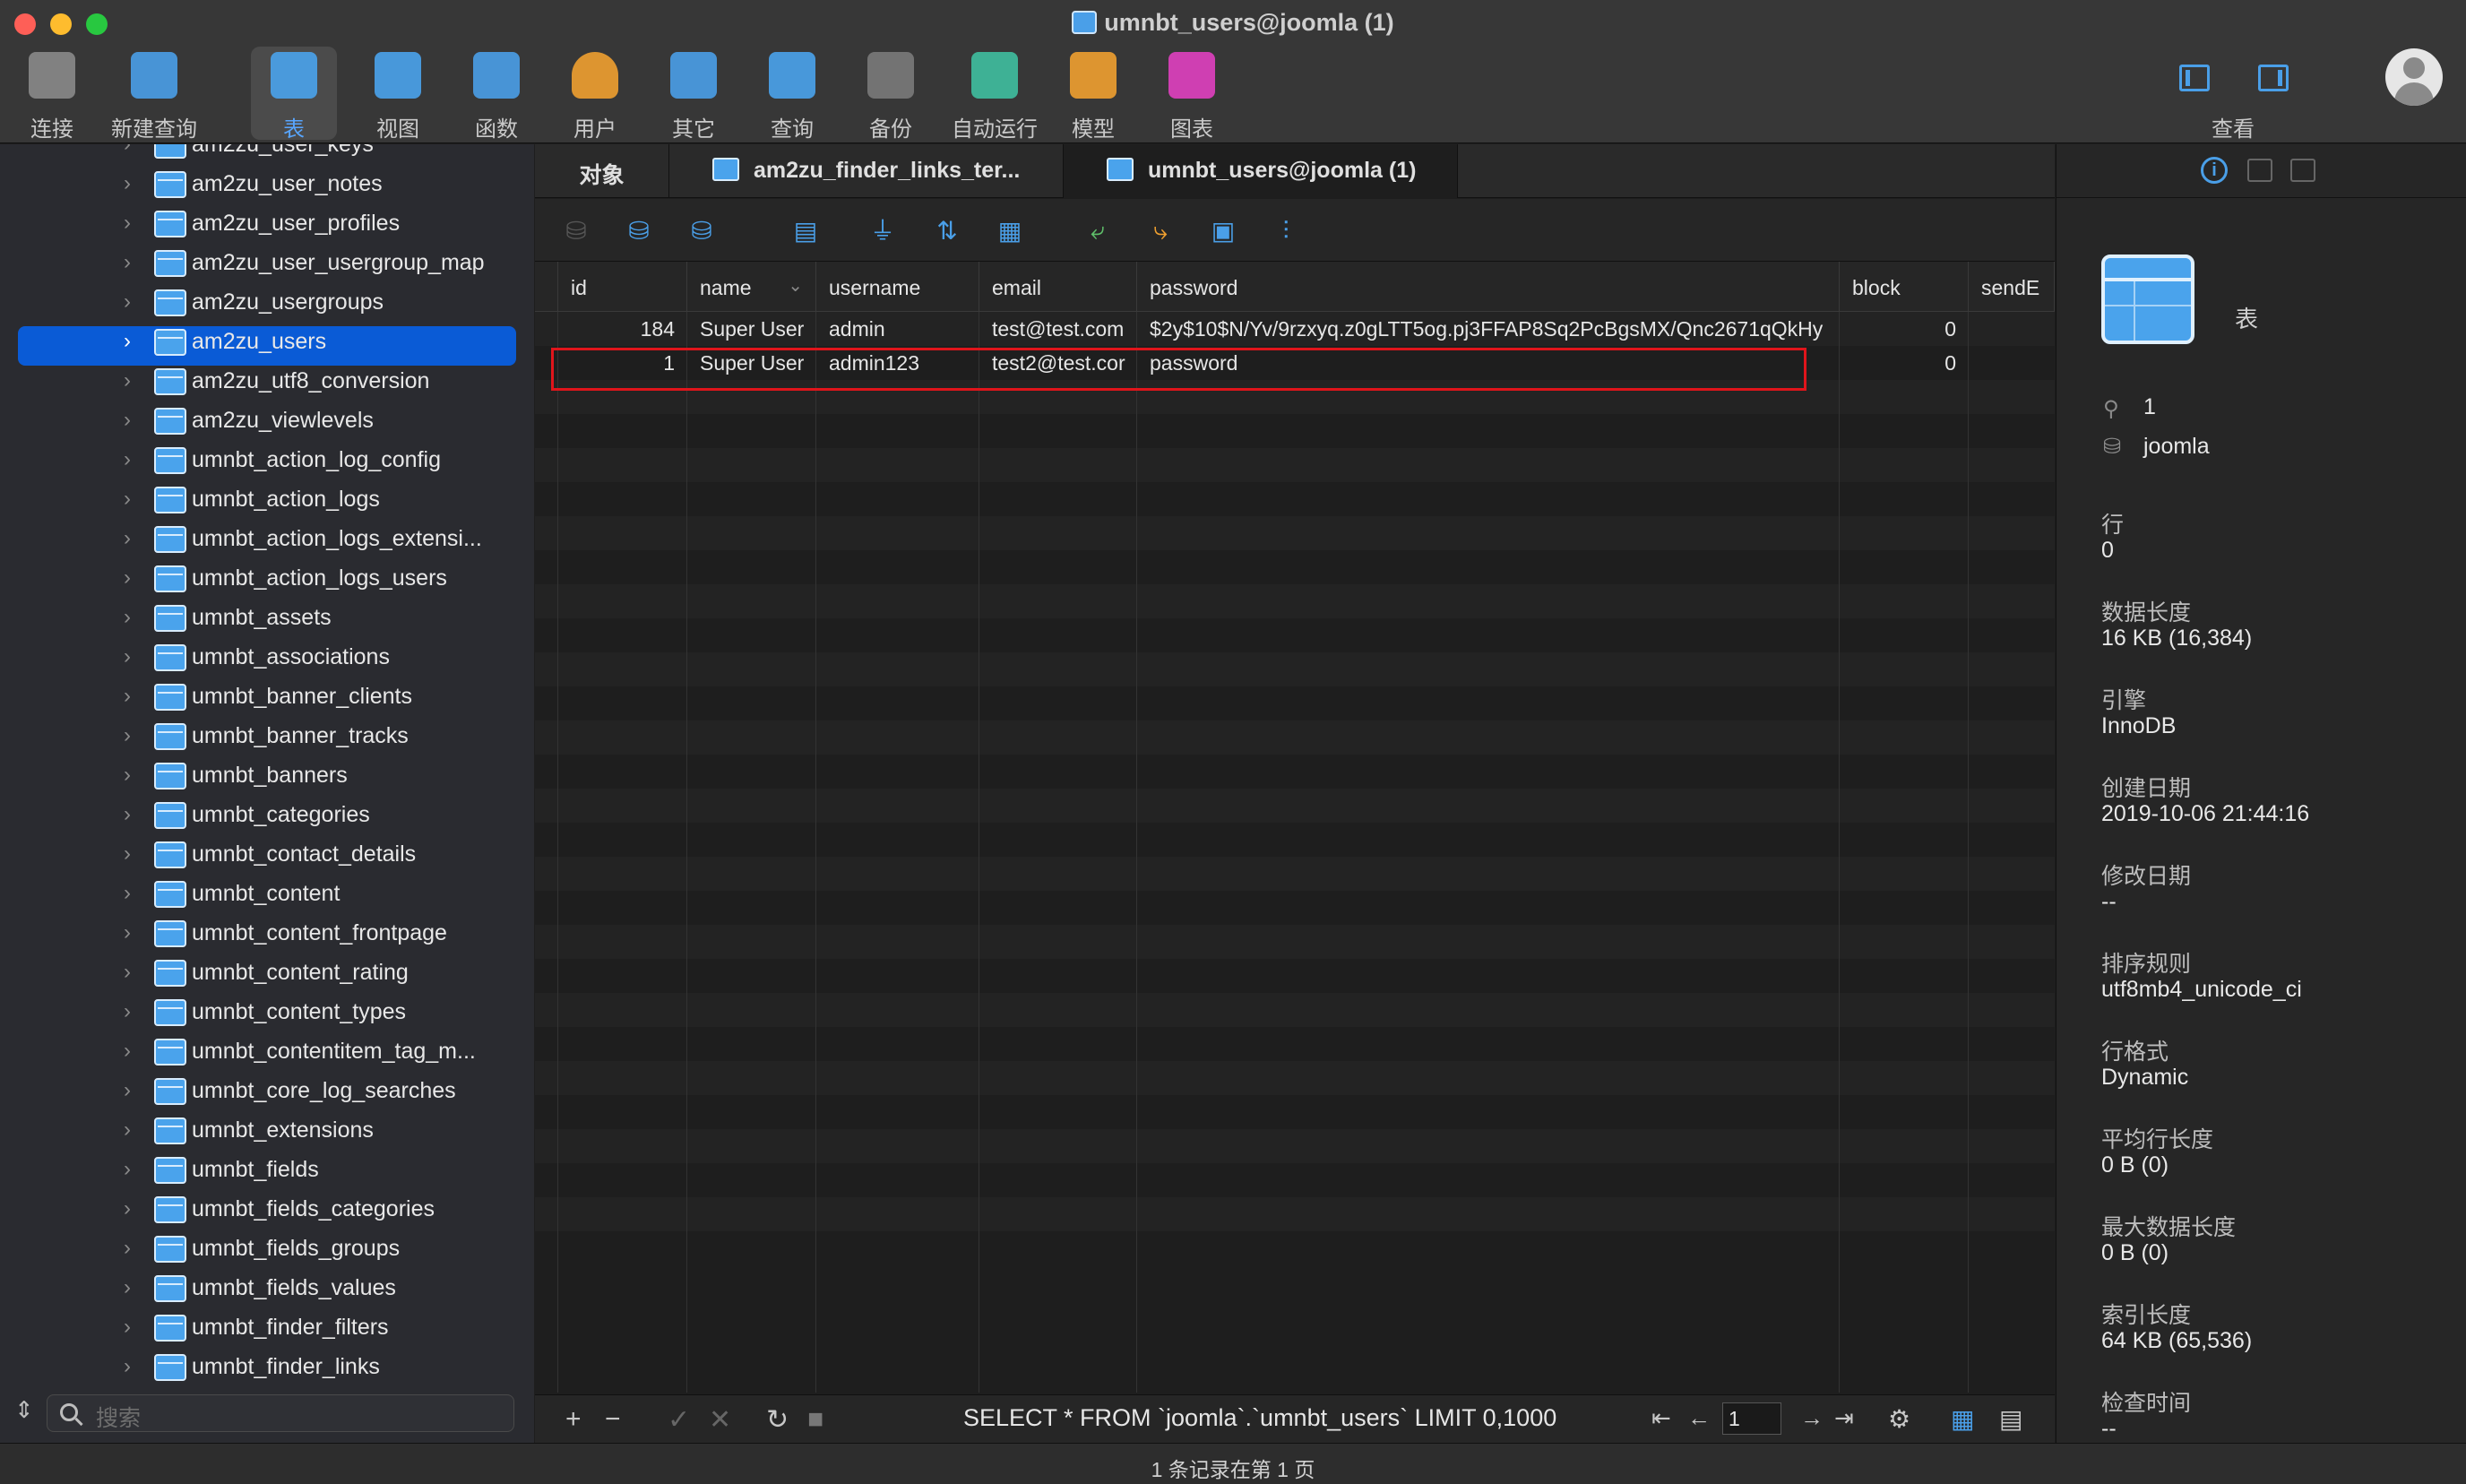  Describe the element at coordinates (1286, 231) in the screenshot. I see `profile-icon: ⫶` at that location.